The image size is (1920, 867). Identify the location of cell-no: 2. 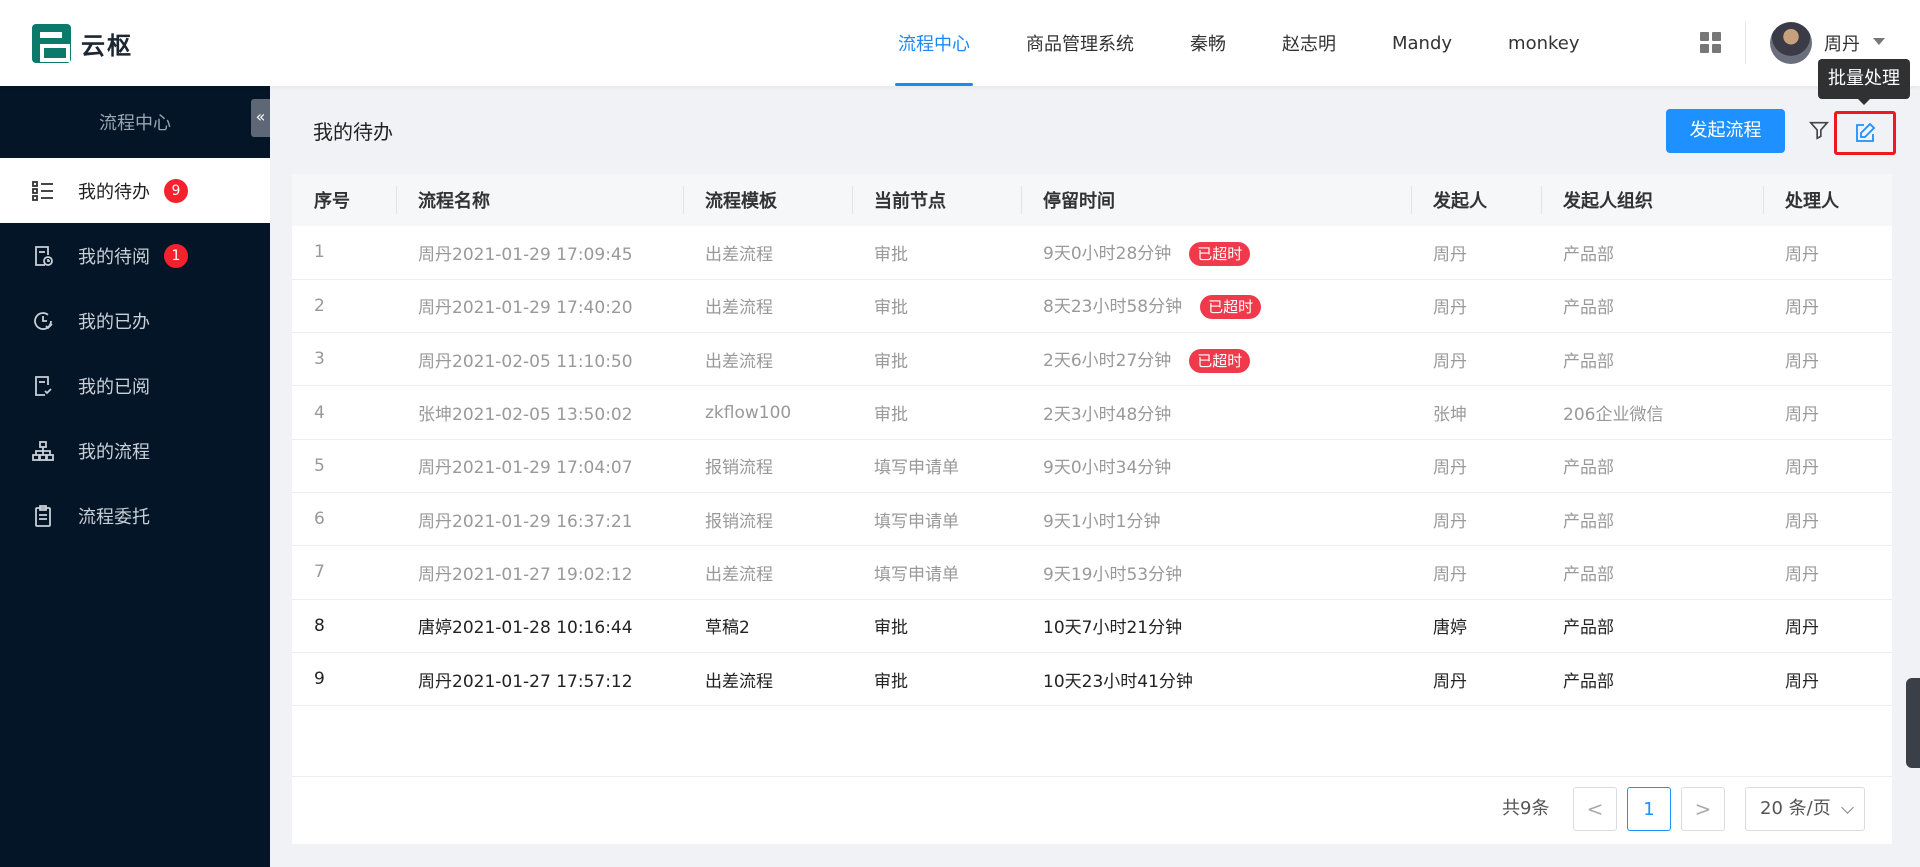
(344, 306).